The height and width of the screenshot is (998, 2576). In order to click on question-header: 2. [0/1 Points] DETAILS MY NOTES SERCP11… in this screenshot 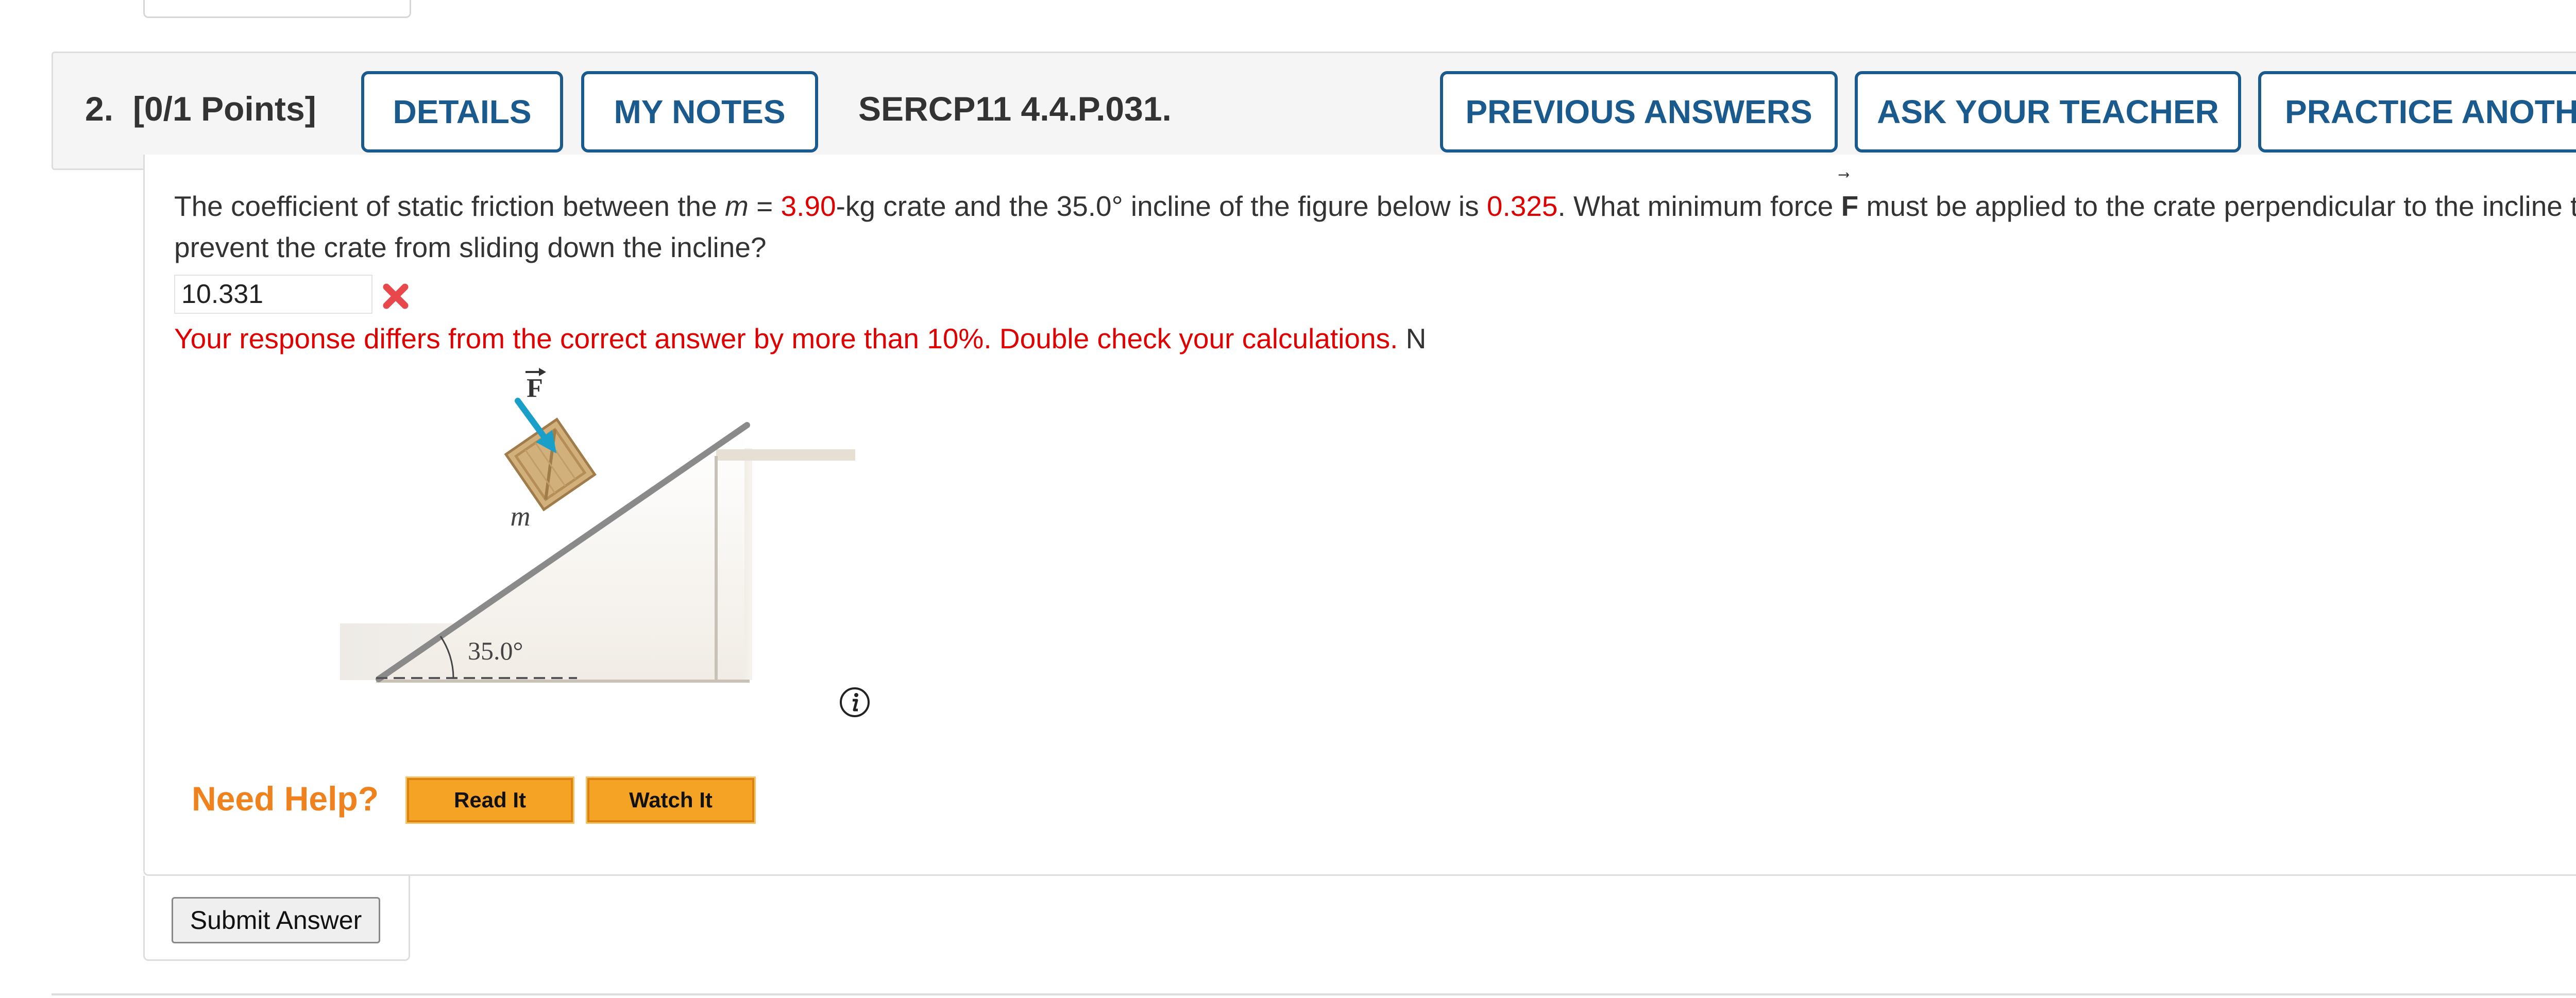, I will do `click(1314, 111)`.